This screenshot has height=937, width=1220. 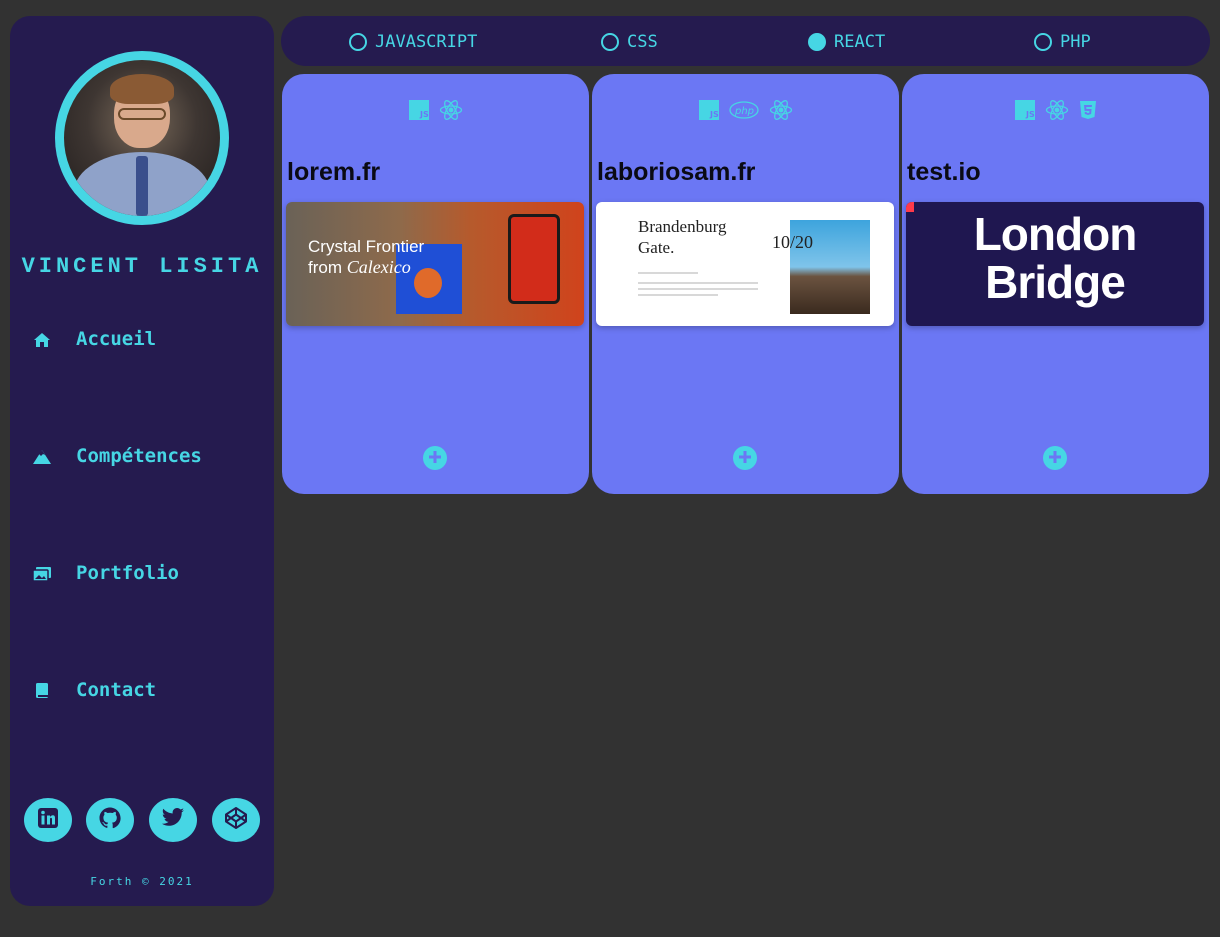 I want to click on nav-item-competences: Compétences, so click(x=142, y=457).